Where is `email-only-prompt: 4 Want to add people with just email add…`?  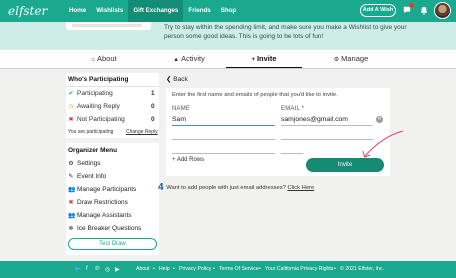
email-only-prompt: 4 Want to add people with just email add… is located at coordinates (236, 187).